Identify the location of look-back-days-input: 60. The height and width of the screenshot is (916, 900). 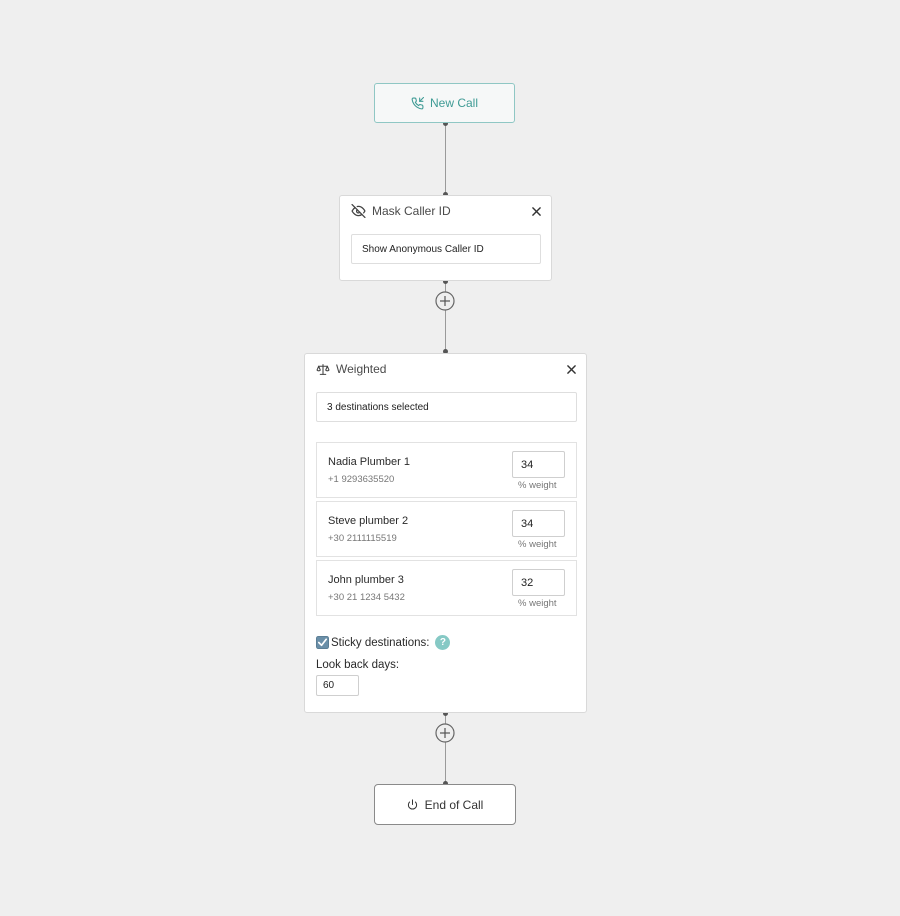
(337, 685).